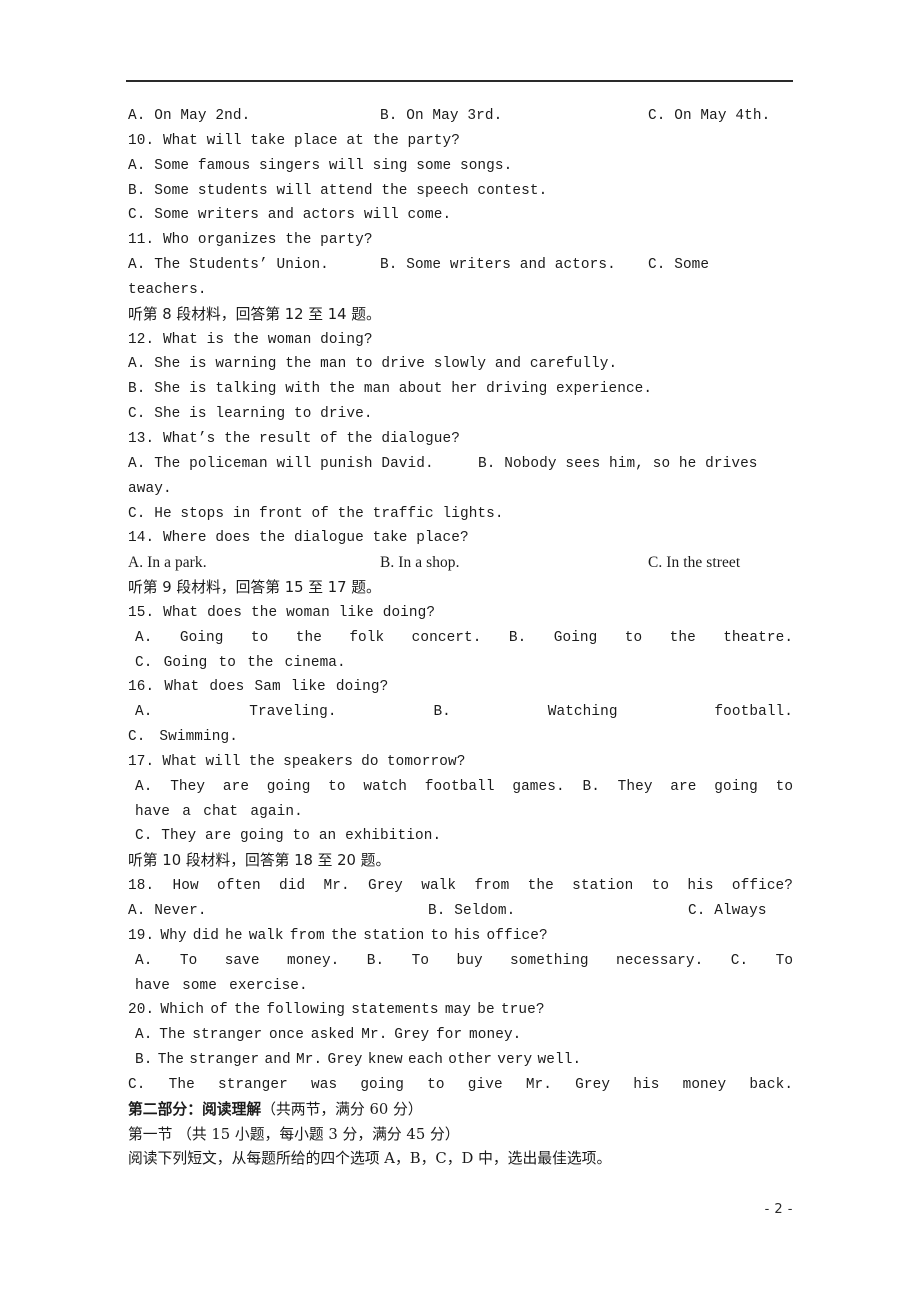 Image resolution: width=920 pixels, height=1302 pixels. What do you see at coordinates (446, 637) in the screenshot?
I see `word: concert.` at bounding box center [446, 637].